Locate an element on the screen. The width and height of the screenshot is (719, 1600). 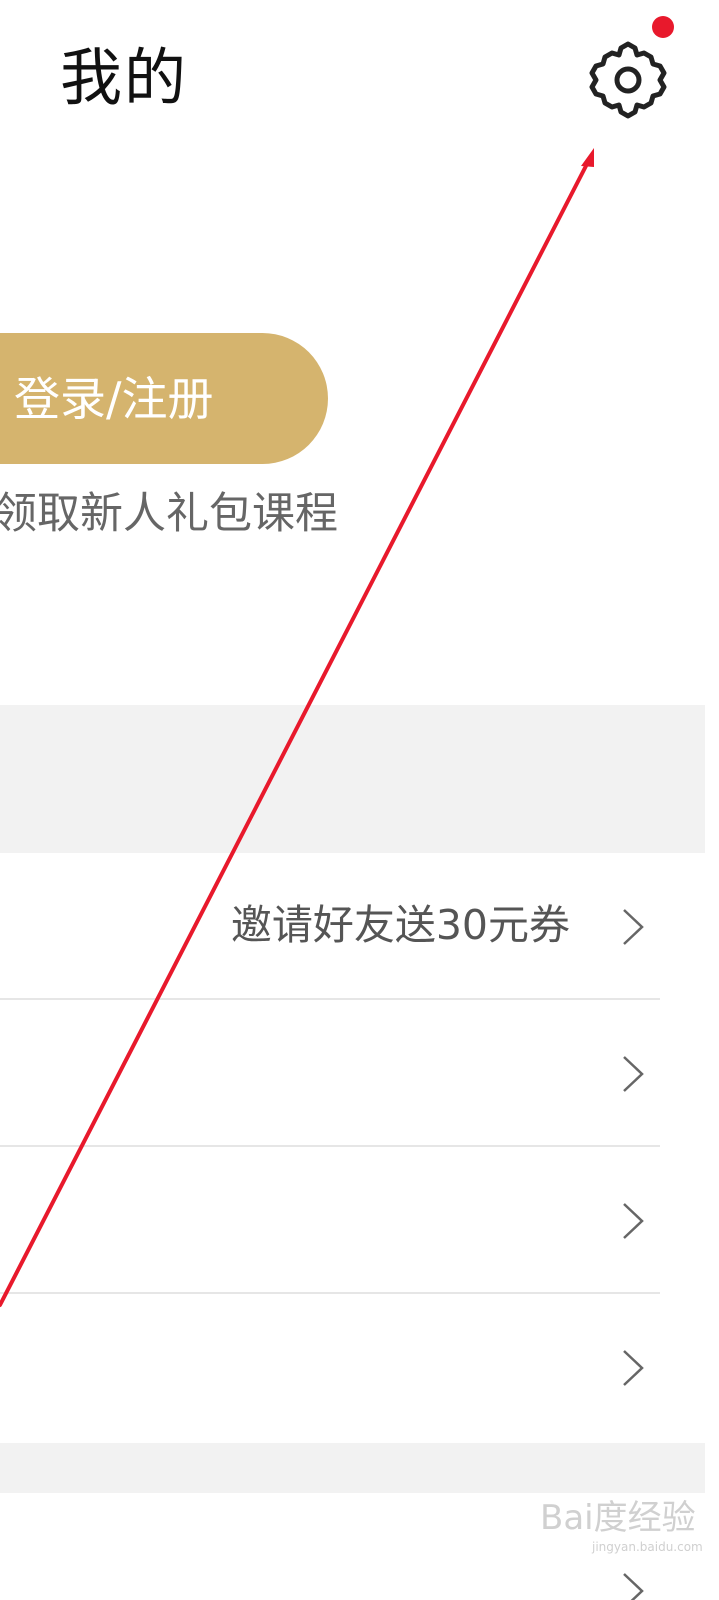
settings-button is located at coordinates (628, 78).